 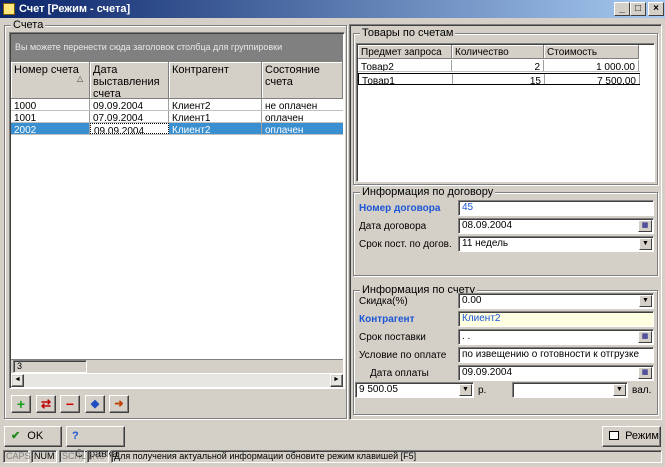 I want to click on scroll-left-button: ◄, so click(x=17, y=380).